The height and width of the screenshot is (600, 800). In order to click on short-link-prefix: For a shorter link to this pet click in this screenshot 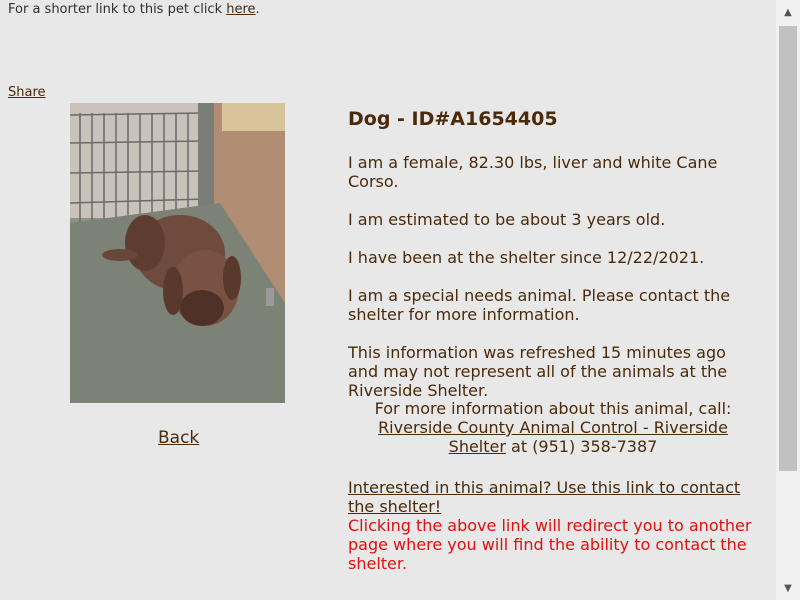, I will do `click(117, 9)`.